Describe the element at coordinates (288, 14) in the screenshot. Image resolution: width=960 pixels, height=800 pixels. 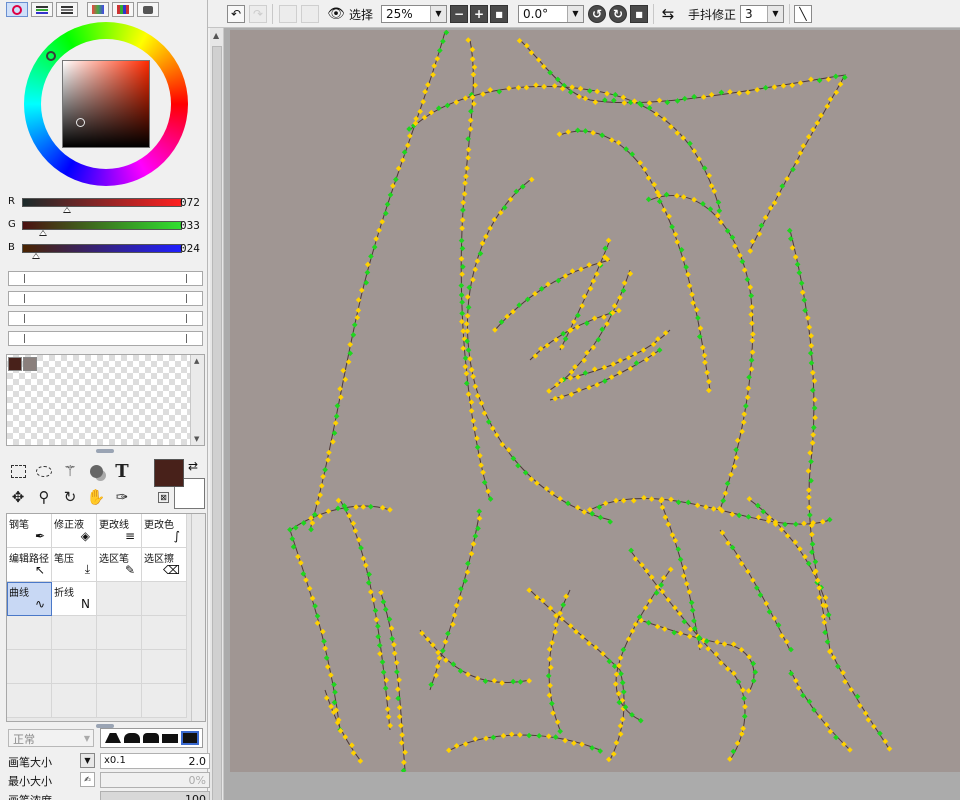
I see `deselect-icon` at that location.